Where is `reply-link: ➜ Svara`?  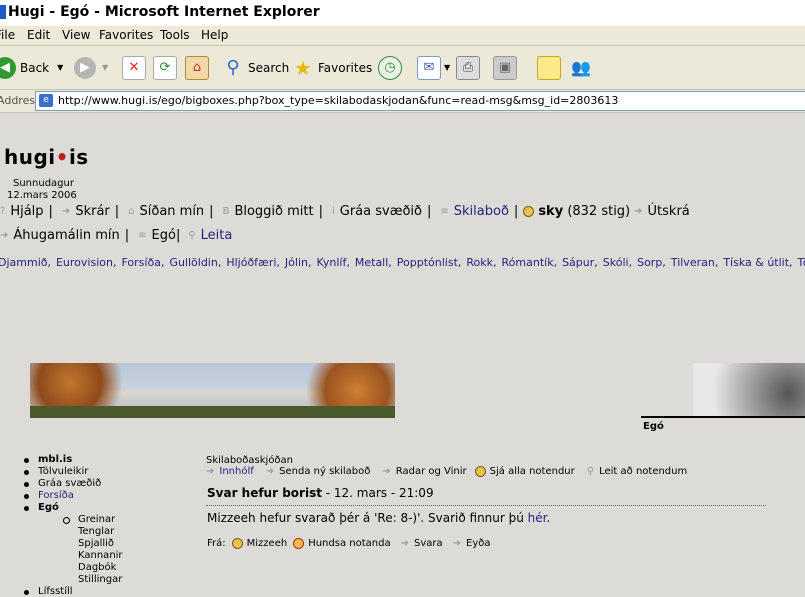 reply-link: ➜ Svara is located at coordinates (420, 543).